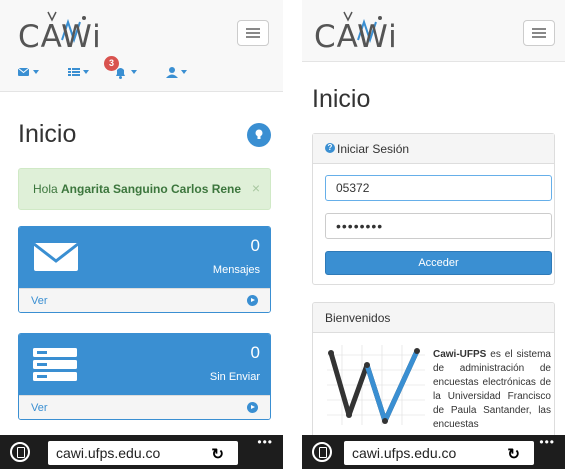 Image resolution: width=565 pixels, height=469 pixels. Describe the element at coordinates (460, 354) in the screenshot. I see `welcome-brand: Cawi-UFPS` at that location.